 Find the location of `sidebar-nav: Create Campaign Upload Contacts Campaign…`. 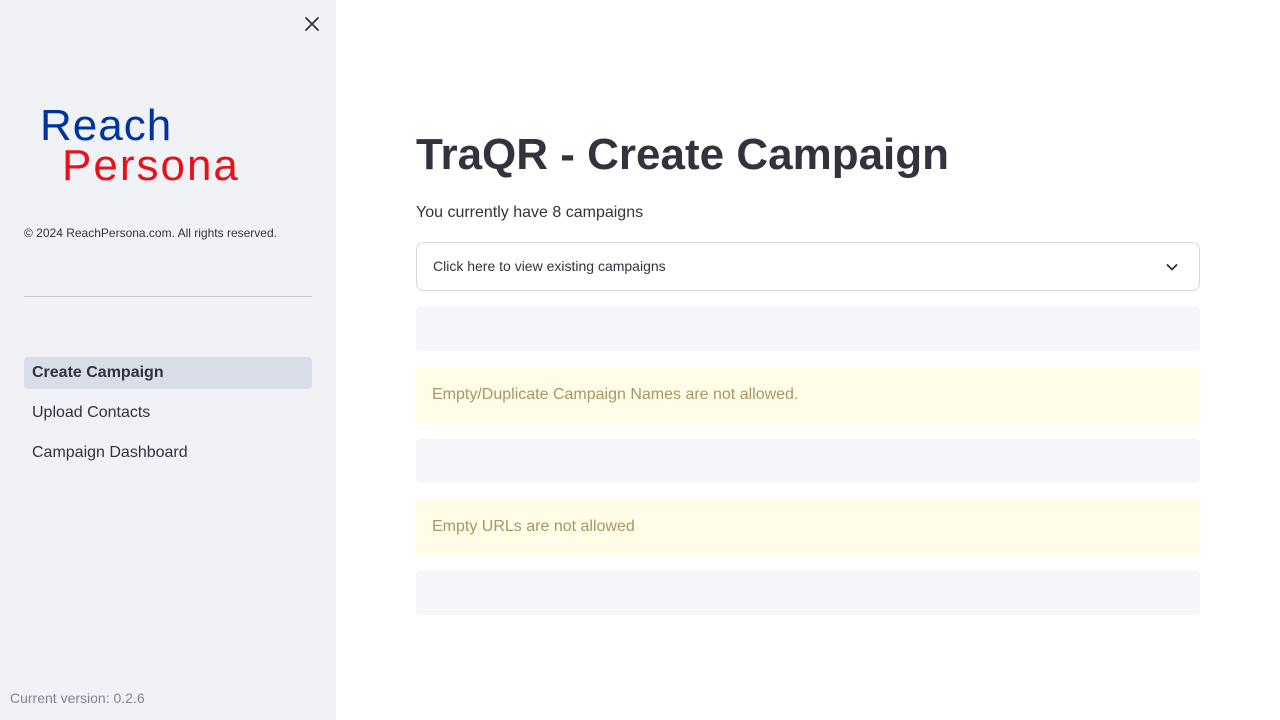

sidebar-nav: Create Campaign Upload Contacts Campaign… is located at coordinates (168, 417).